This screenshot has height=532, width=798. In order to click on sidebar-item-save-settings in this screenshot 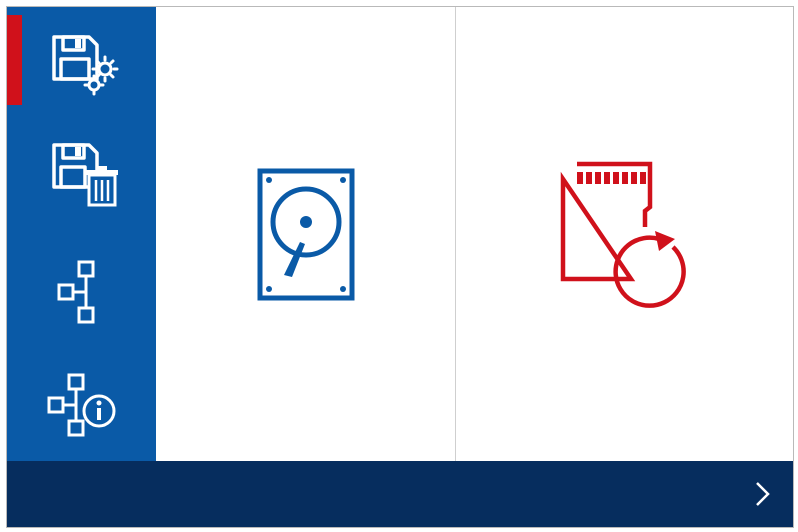, I will do `click(81, 62)`.